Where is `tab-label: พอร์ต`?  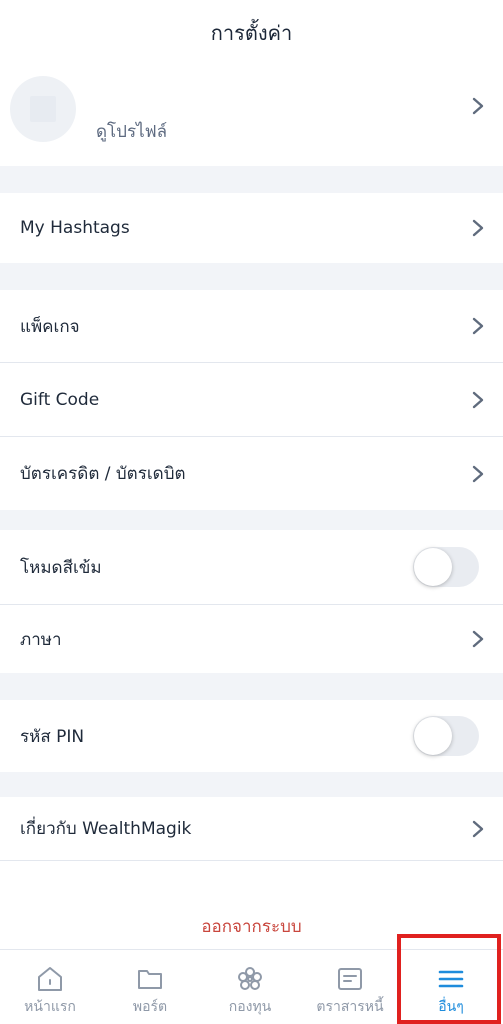 tab-label: พอร์ต is located at coordinates (150, 1007).